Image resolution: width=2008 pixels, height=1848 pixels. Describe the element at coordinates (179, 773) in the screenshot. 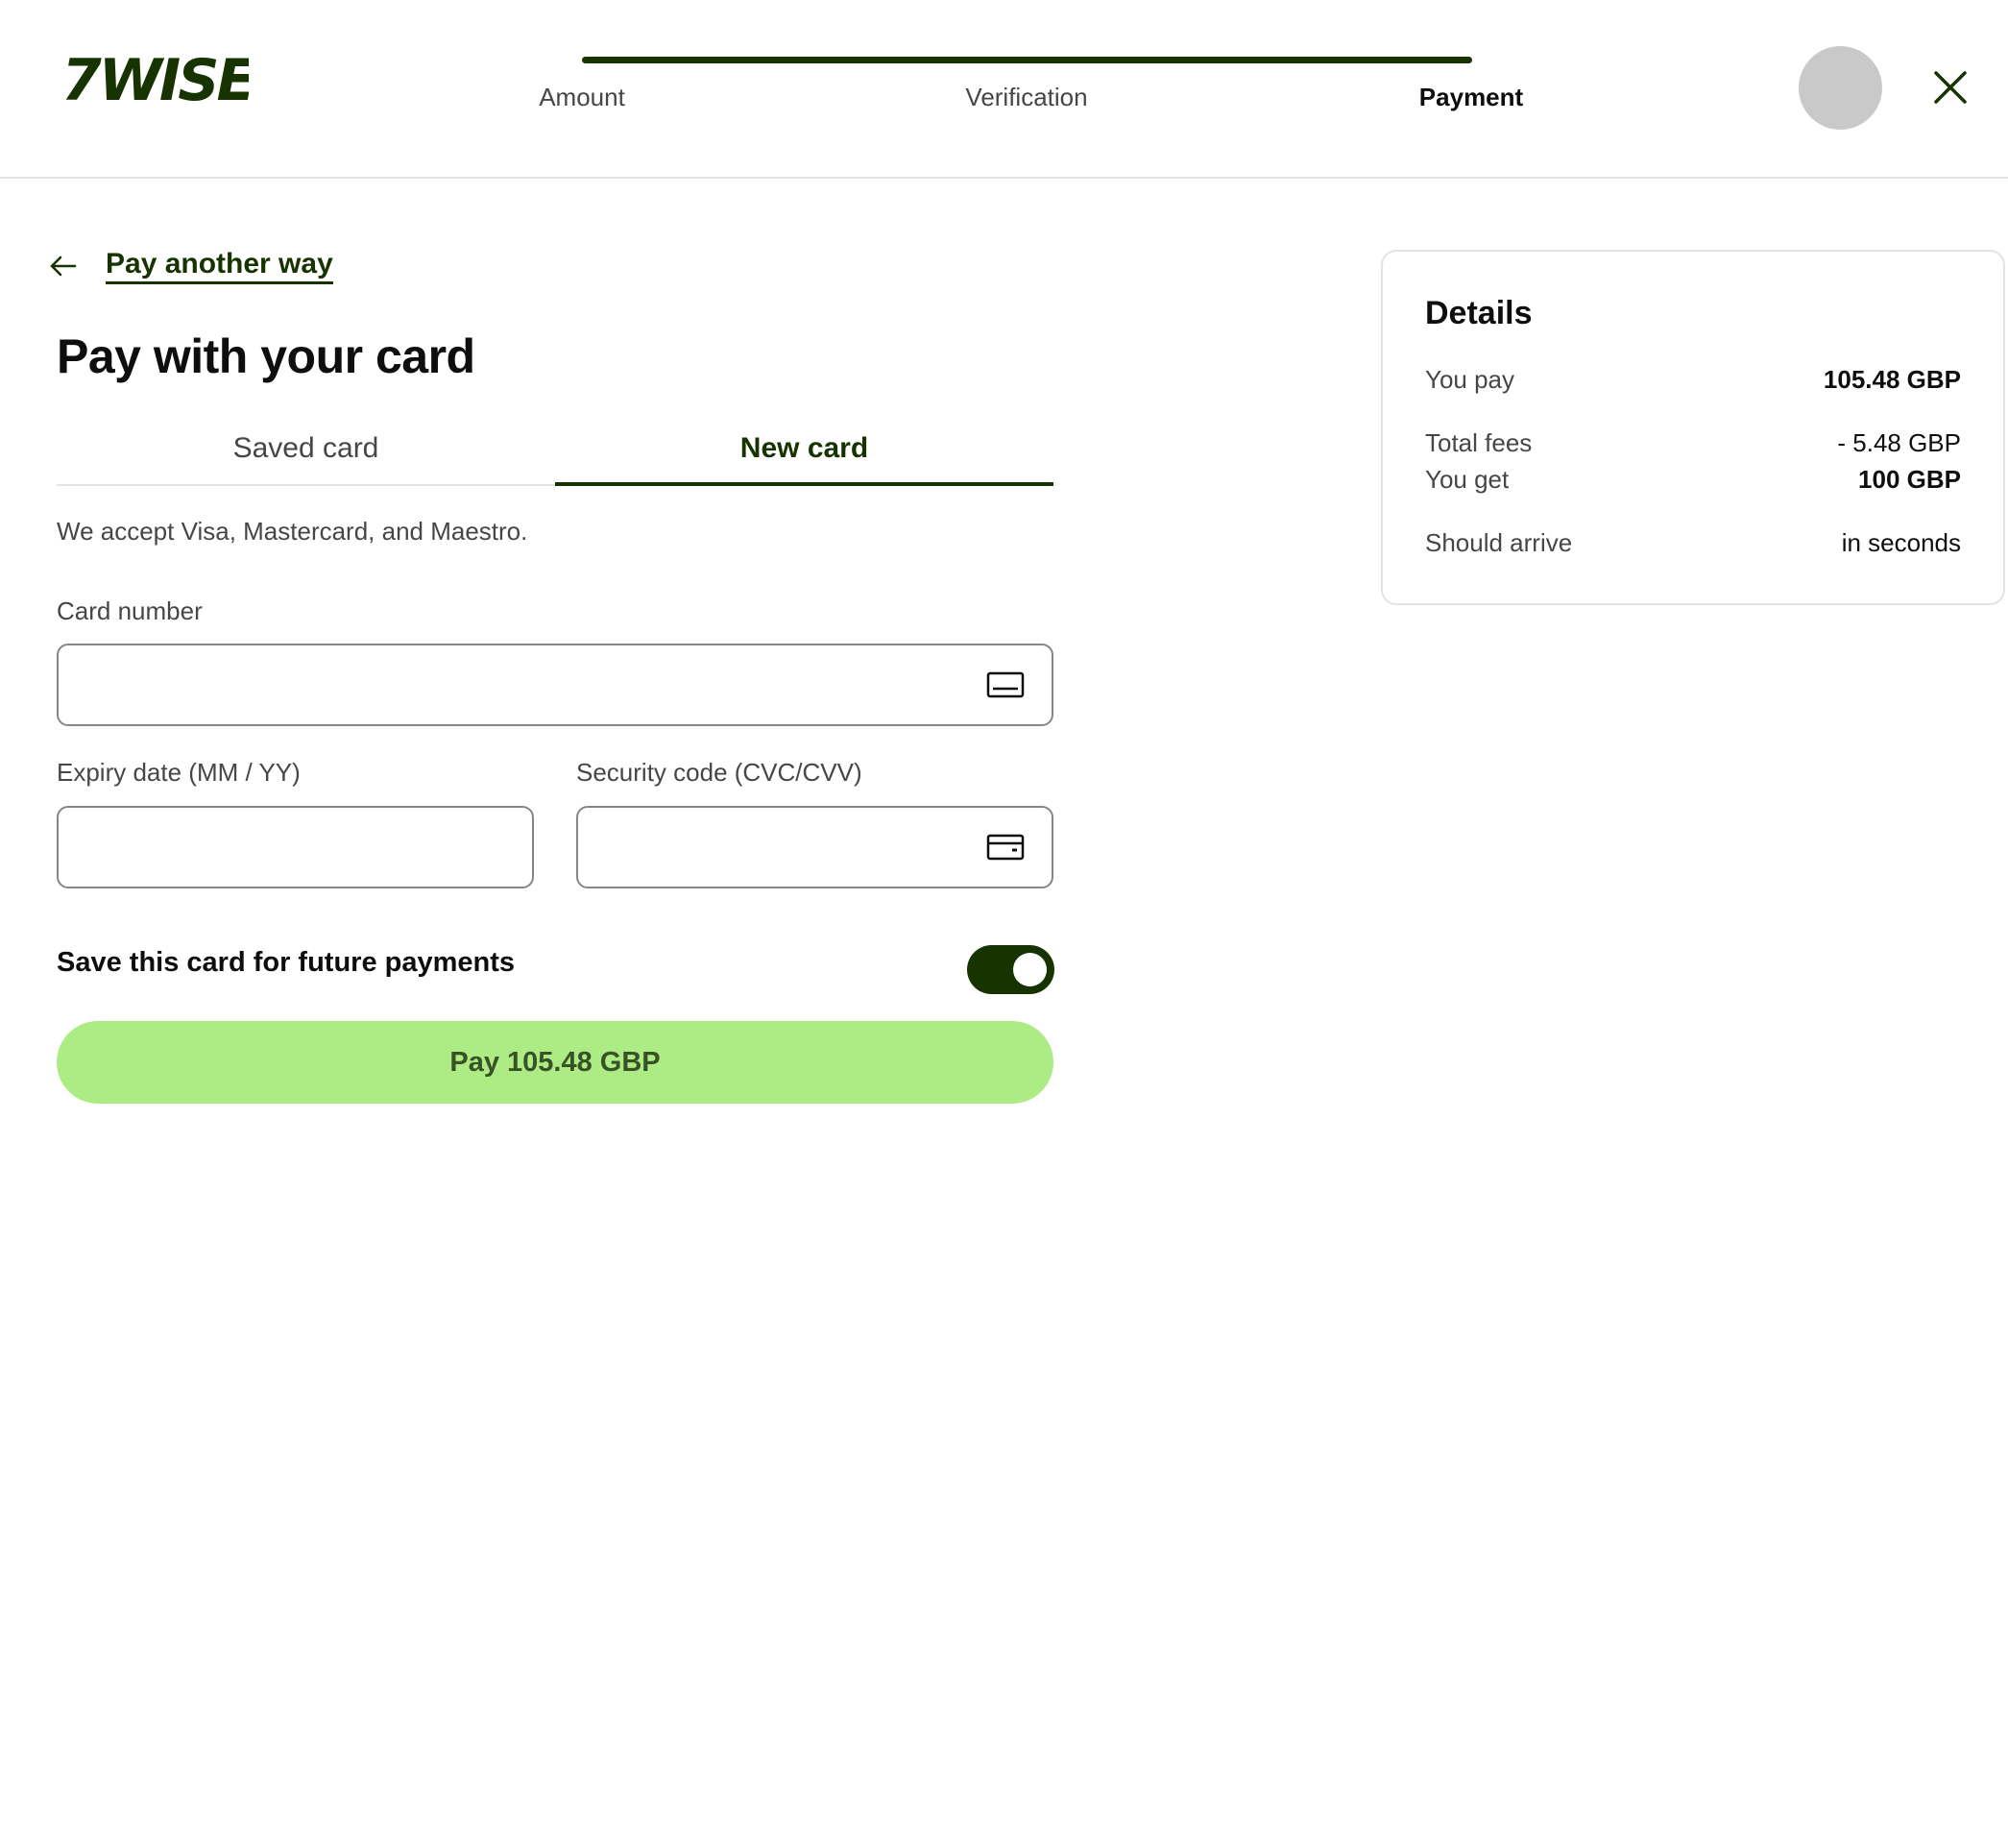

I see `expiry-label: Expiry date (MM / YY)` at that location.